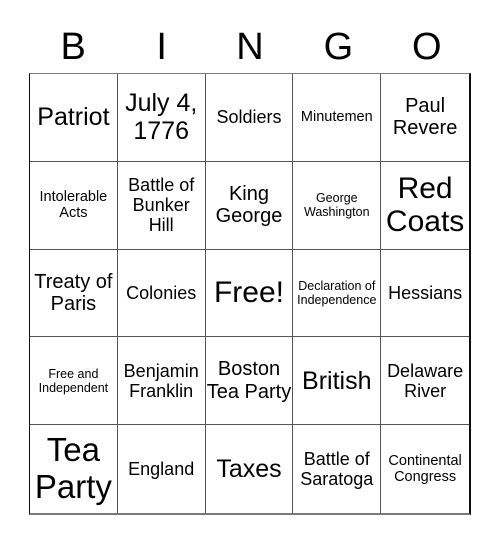  I want to click on bingo-cell: England, so click(162, 469).